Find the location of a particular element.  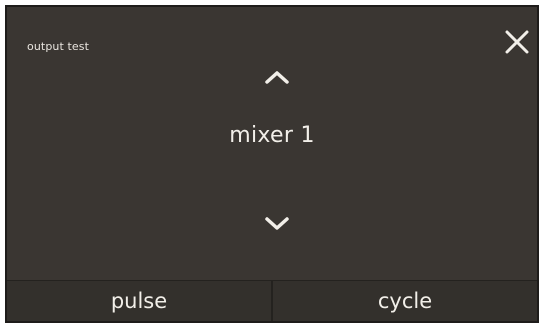

close-button is located at coordinates (517, 42).